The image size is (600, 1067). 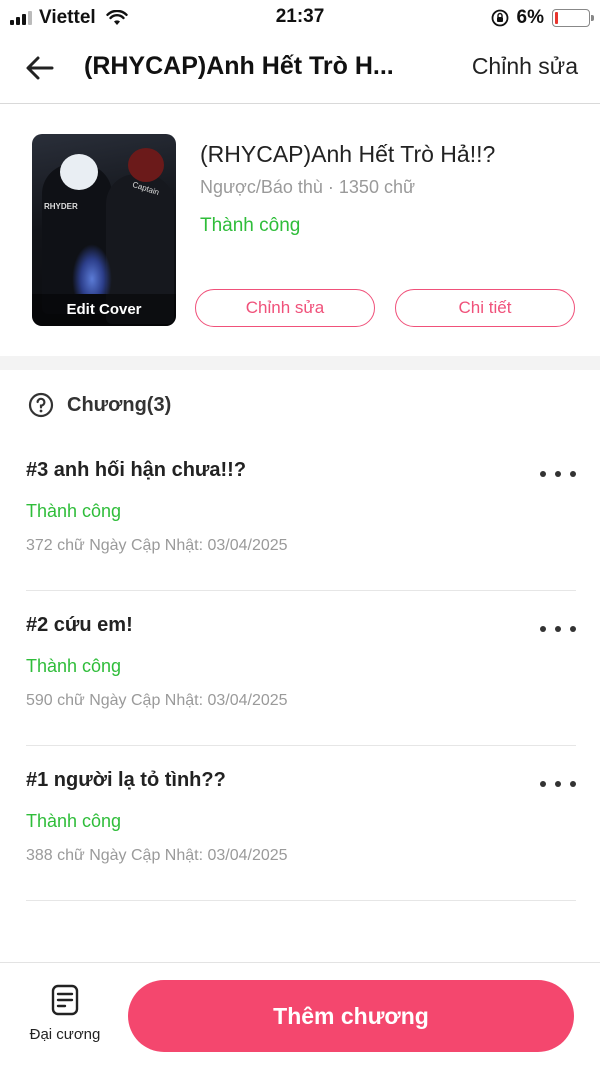 What do you see at coordinates (573, 18) in the screenshot?
I see `battery-icon` at bounding box center [573, 18].